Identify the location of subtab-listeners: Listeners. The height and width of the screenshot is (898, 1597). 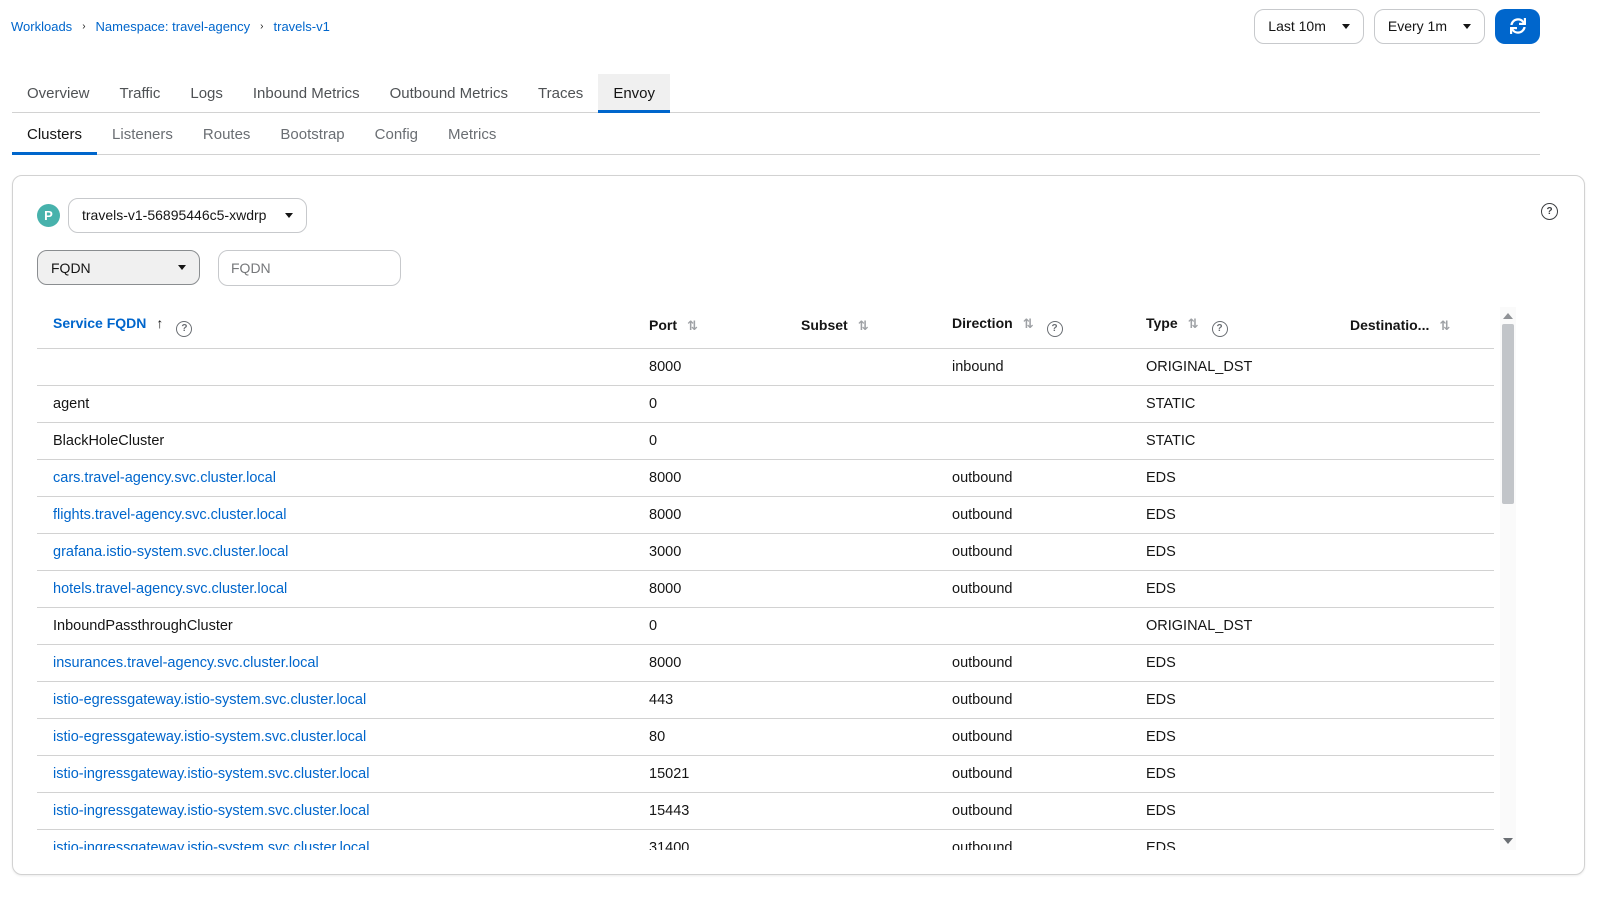
(142, 134).